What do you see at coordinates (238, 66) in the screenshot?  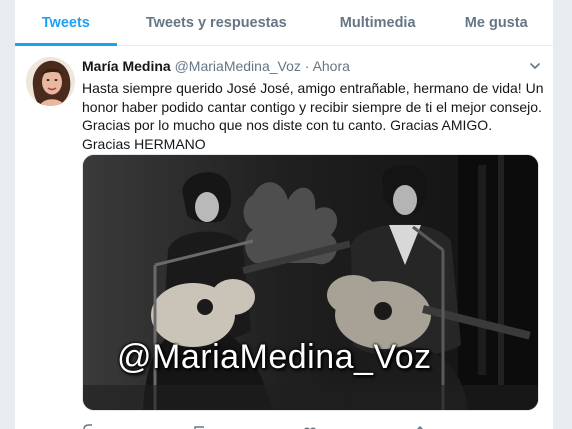 I see `author-handle: @MariaMedina_Voz` at bounding box center [238, 66].